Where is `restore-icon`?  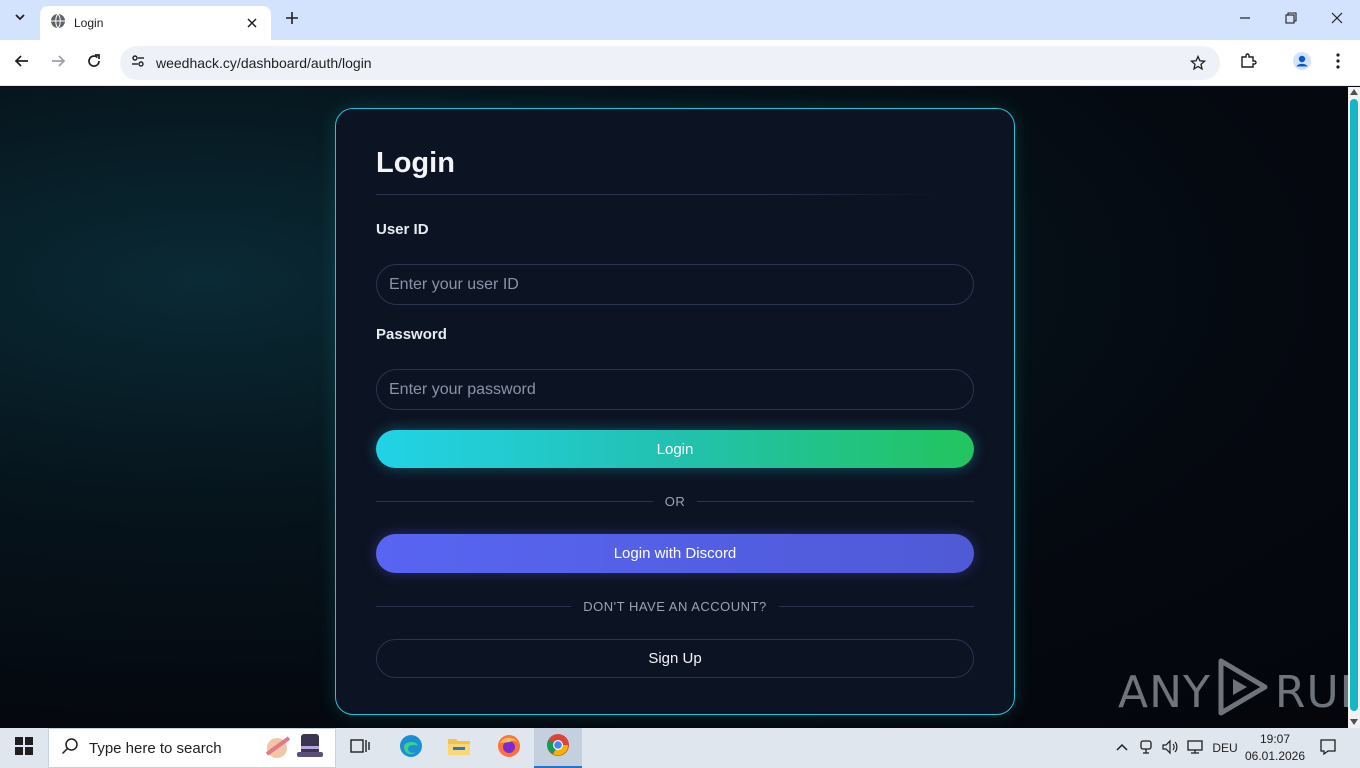
restore-icon is located at coordinates (1291, 20).